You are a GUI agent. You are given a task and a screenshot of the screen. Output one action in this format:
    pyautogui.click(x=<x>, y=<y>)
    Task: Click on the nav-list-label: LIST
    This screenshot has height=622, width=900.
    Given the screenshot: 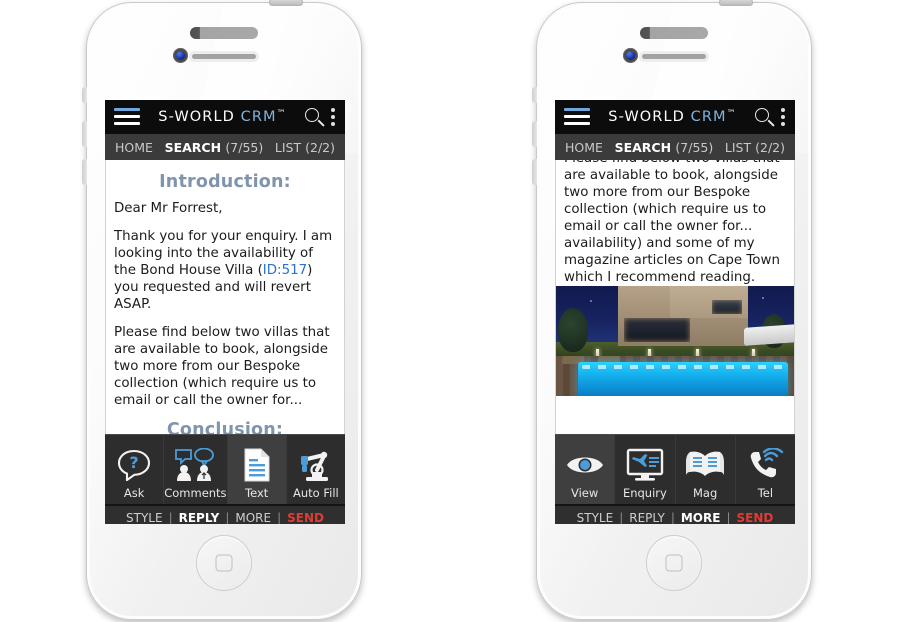 What is the action you would take?
    pyautogui.click(x=288, y=147)
    